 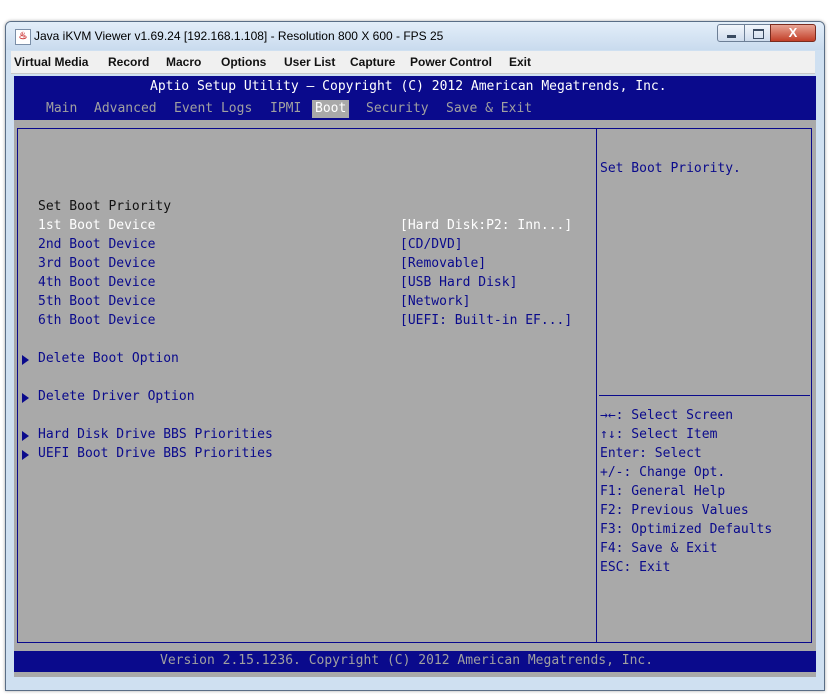 What do you see at coordinates (285, 109) in the screenshot?
I see `tab-ipmi: IPMI` at bounding box center [285, 109].